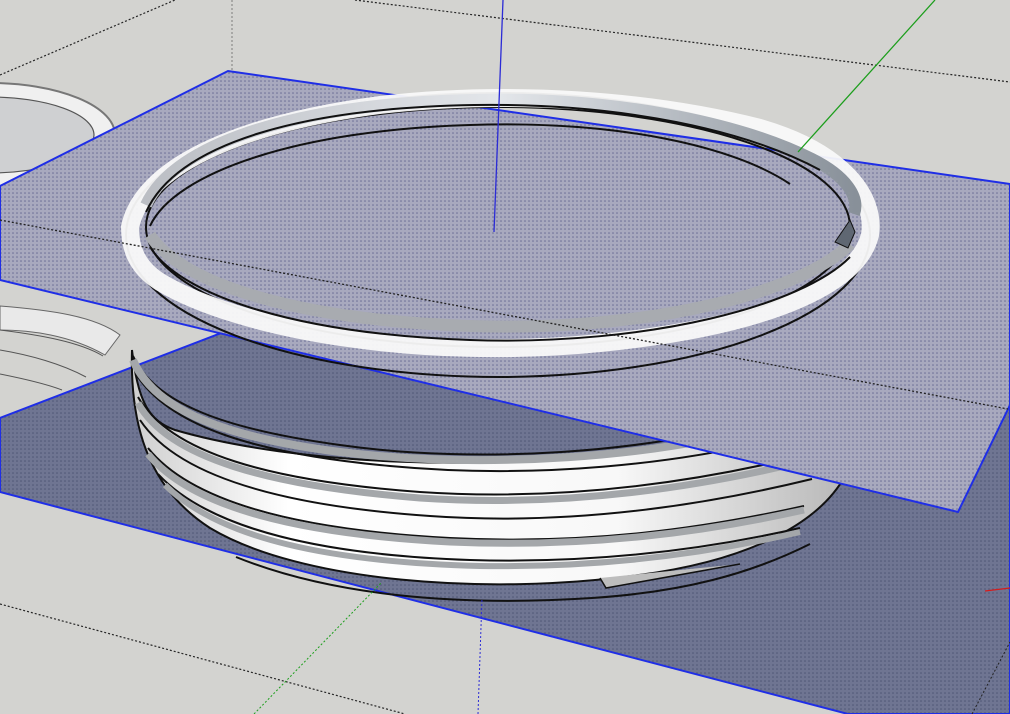  Describe the element at coordinates (88, 38) in the screenshot. I see `back-left-guide` at that location.